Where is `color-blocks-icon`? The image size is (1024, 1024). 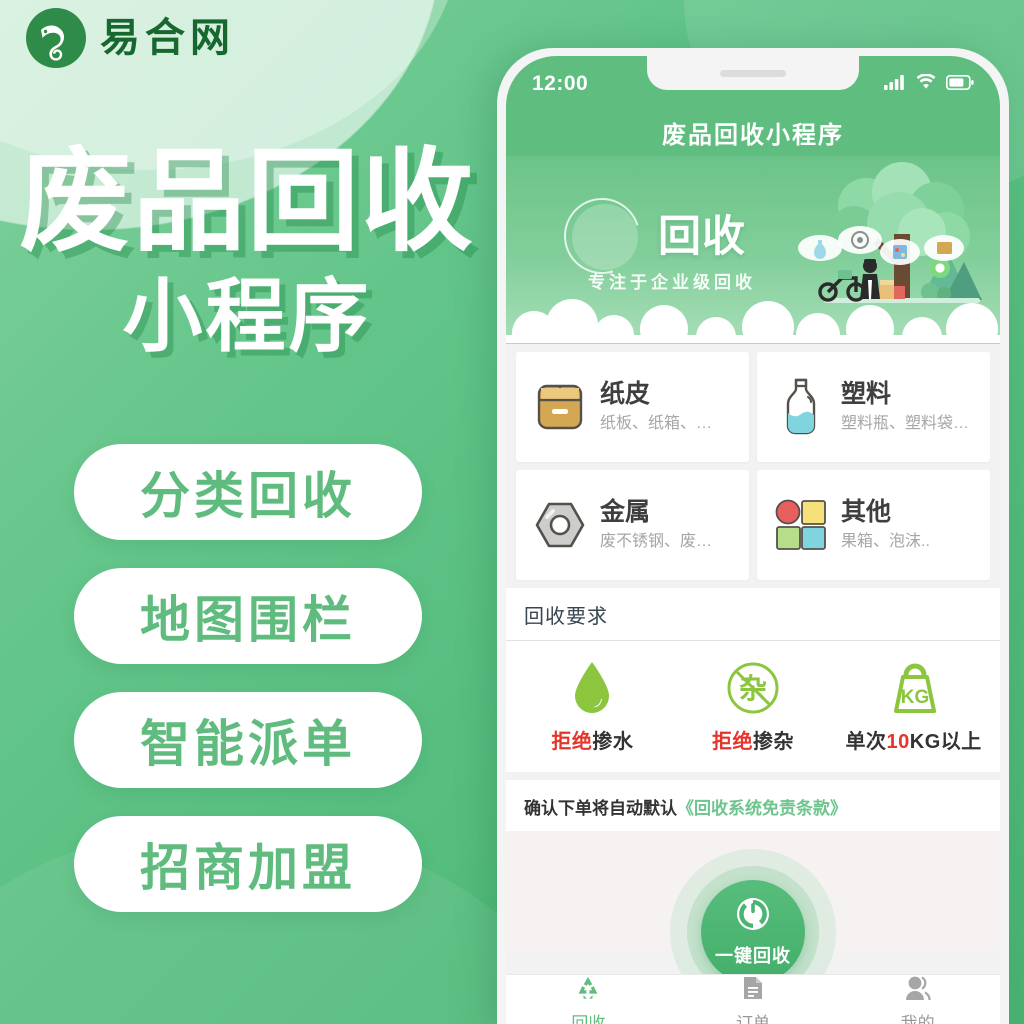 color-blocks-icon is located at coordinates (801, 525).